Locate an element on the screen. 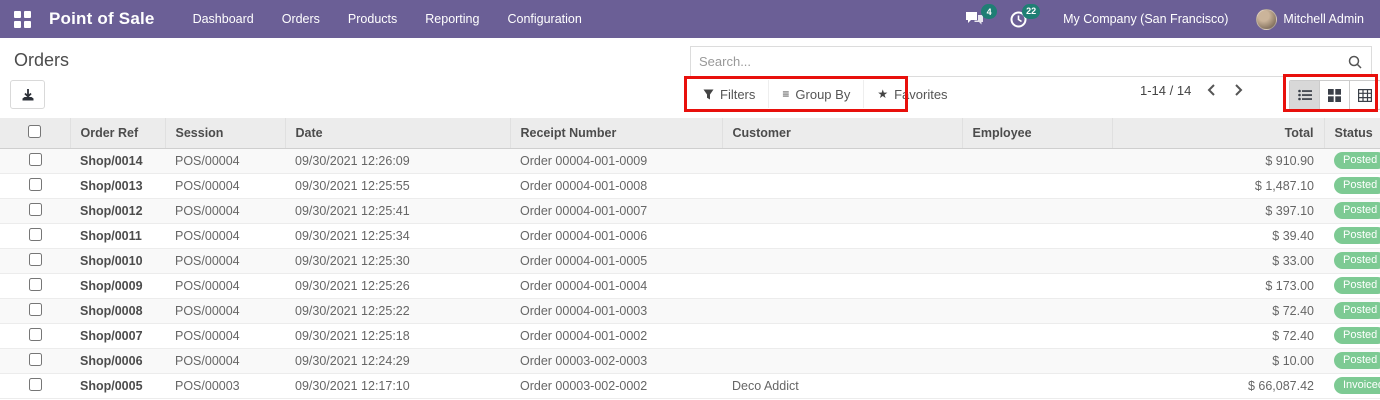  column-header-customer: Customer is located at coordinates (842, 133).